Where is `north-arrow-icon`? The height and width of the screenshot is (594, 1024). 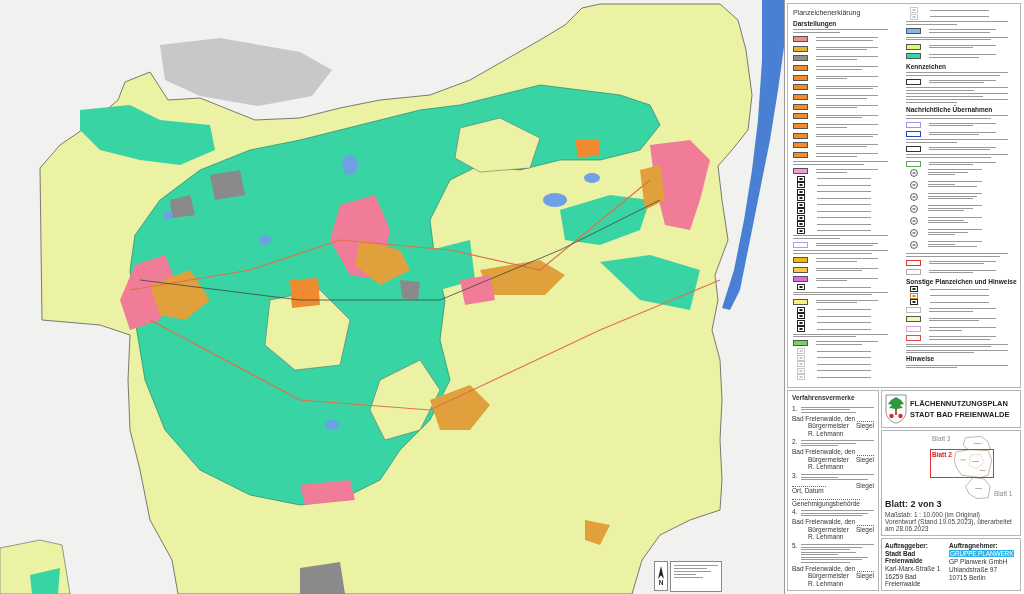
north-arrow-icon is located at coordinates (661, 572).